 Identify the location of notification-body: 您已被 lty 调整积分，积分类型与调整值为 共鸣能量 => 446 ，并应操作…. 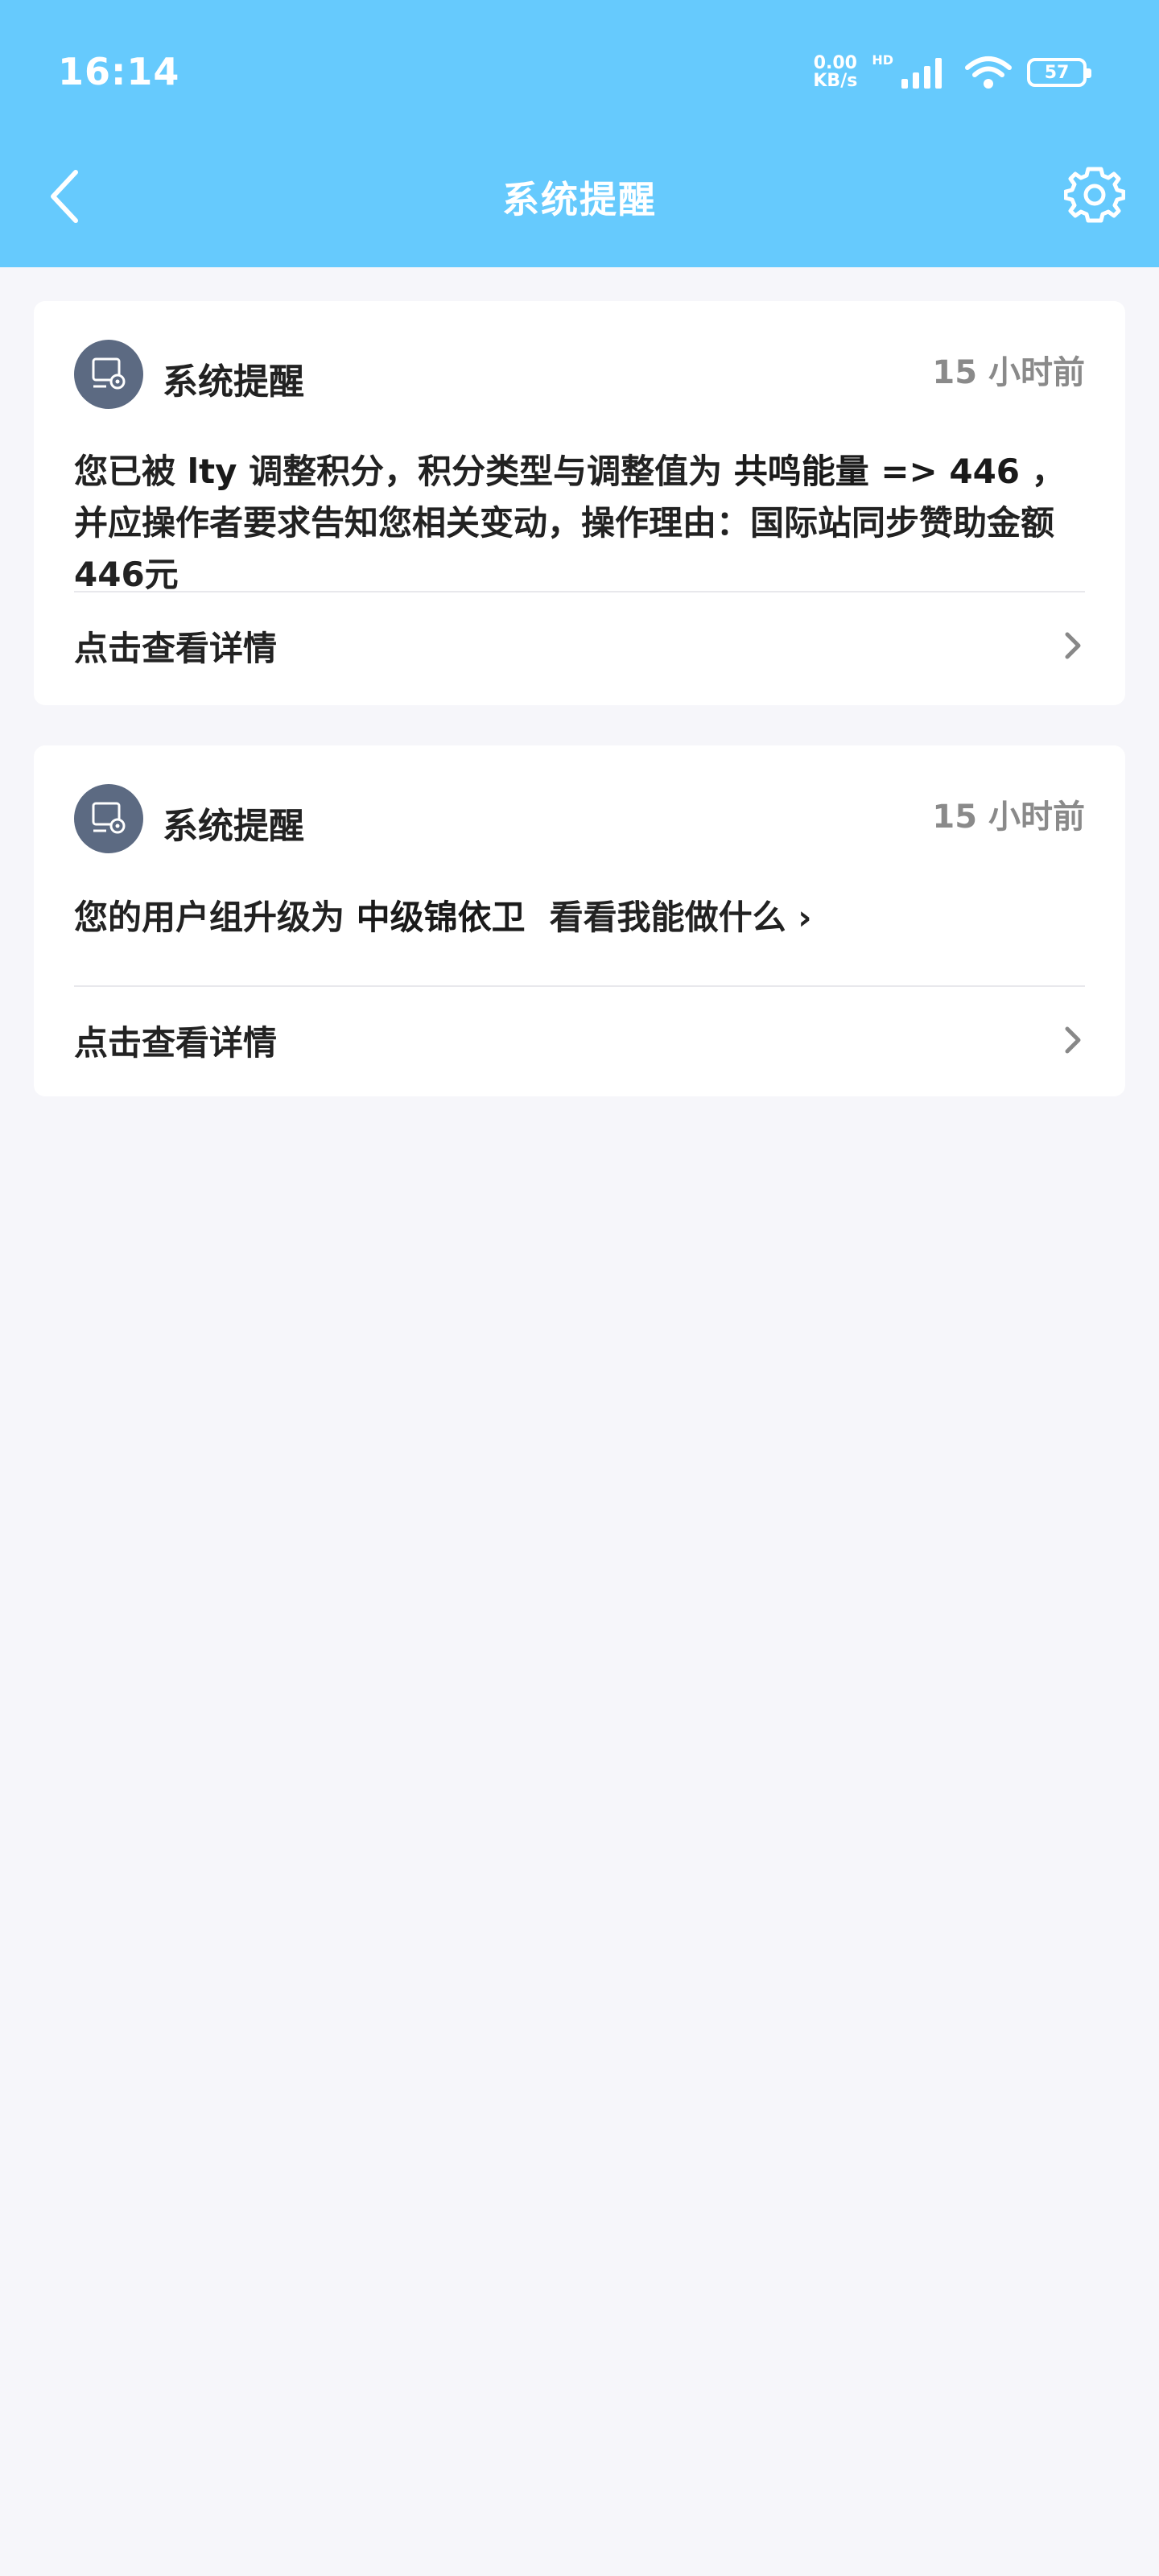
(570, 523).